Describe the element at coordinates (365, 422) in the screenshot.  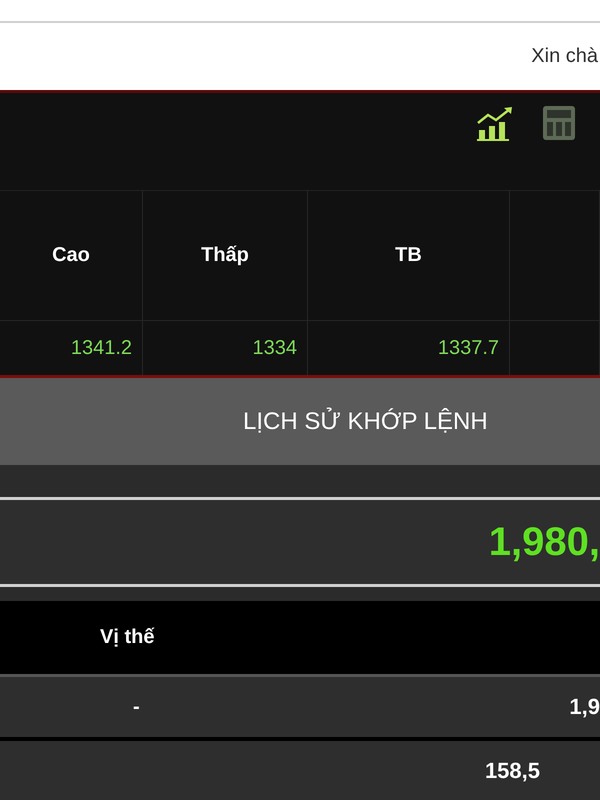
I see `section-title: LỊCH SỬ KHỚP LỆNH` at that location.